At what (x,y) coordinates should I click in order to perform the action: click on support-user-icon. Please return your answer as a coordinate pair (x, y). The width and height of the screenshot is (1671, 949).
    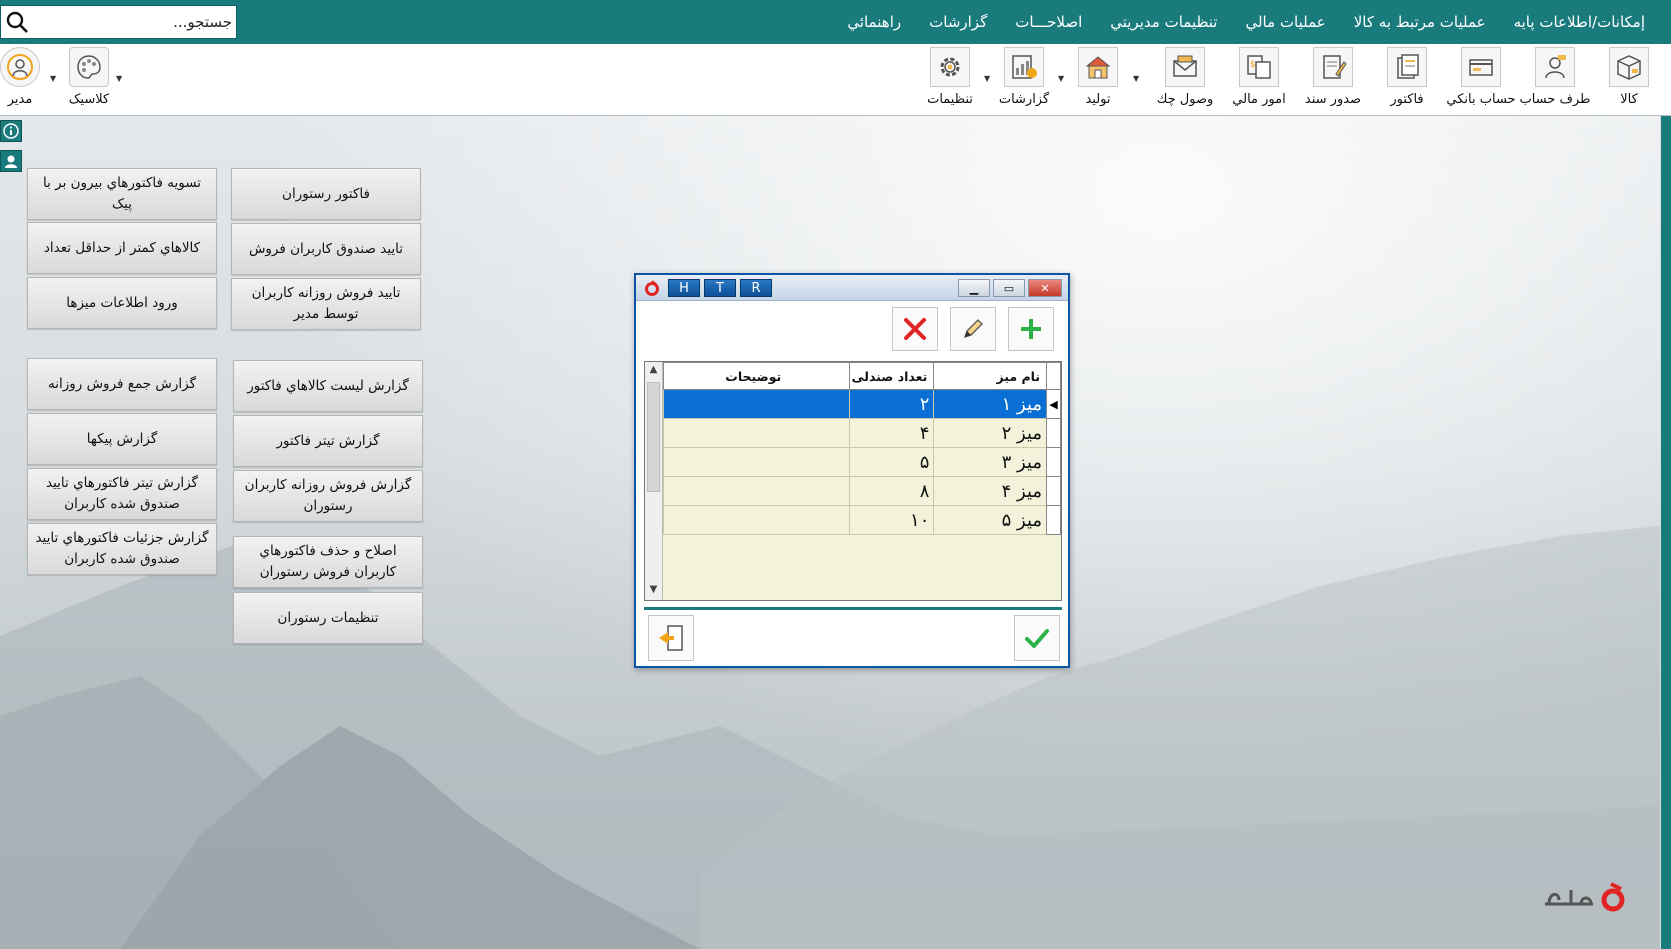
    Looking at the image, I should click on (11, 161).